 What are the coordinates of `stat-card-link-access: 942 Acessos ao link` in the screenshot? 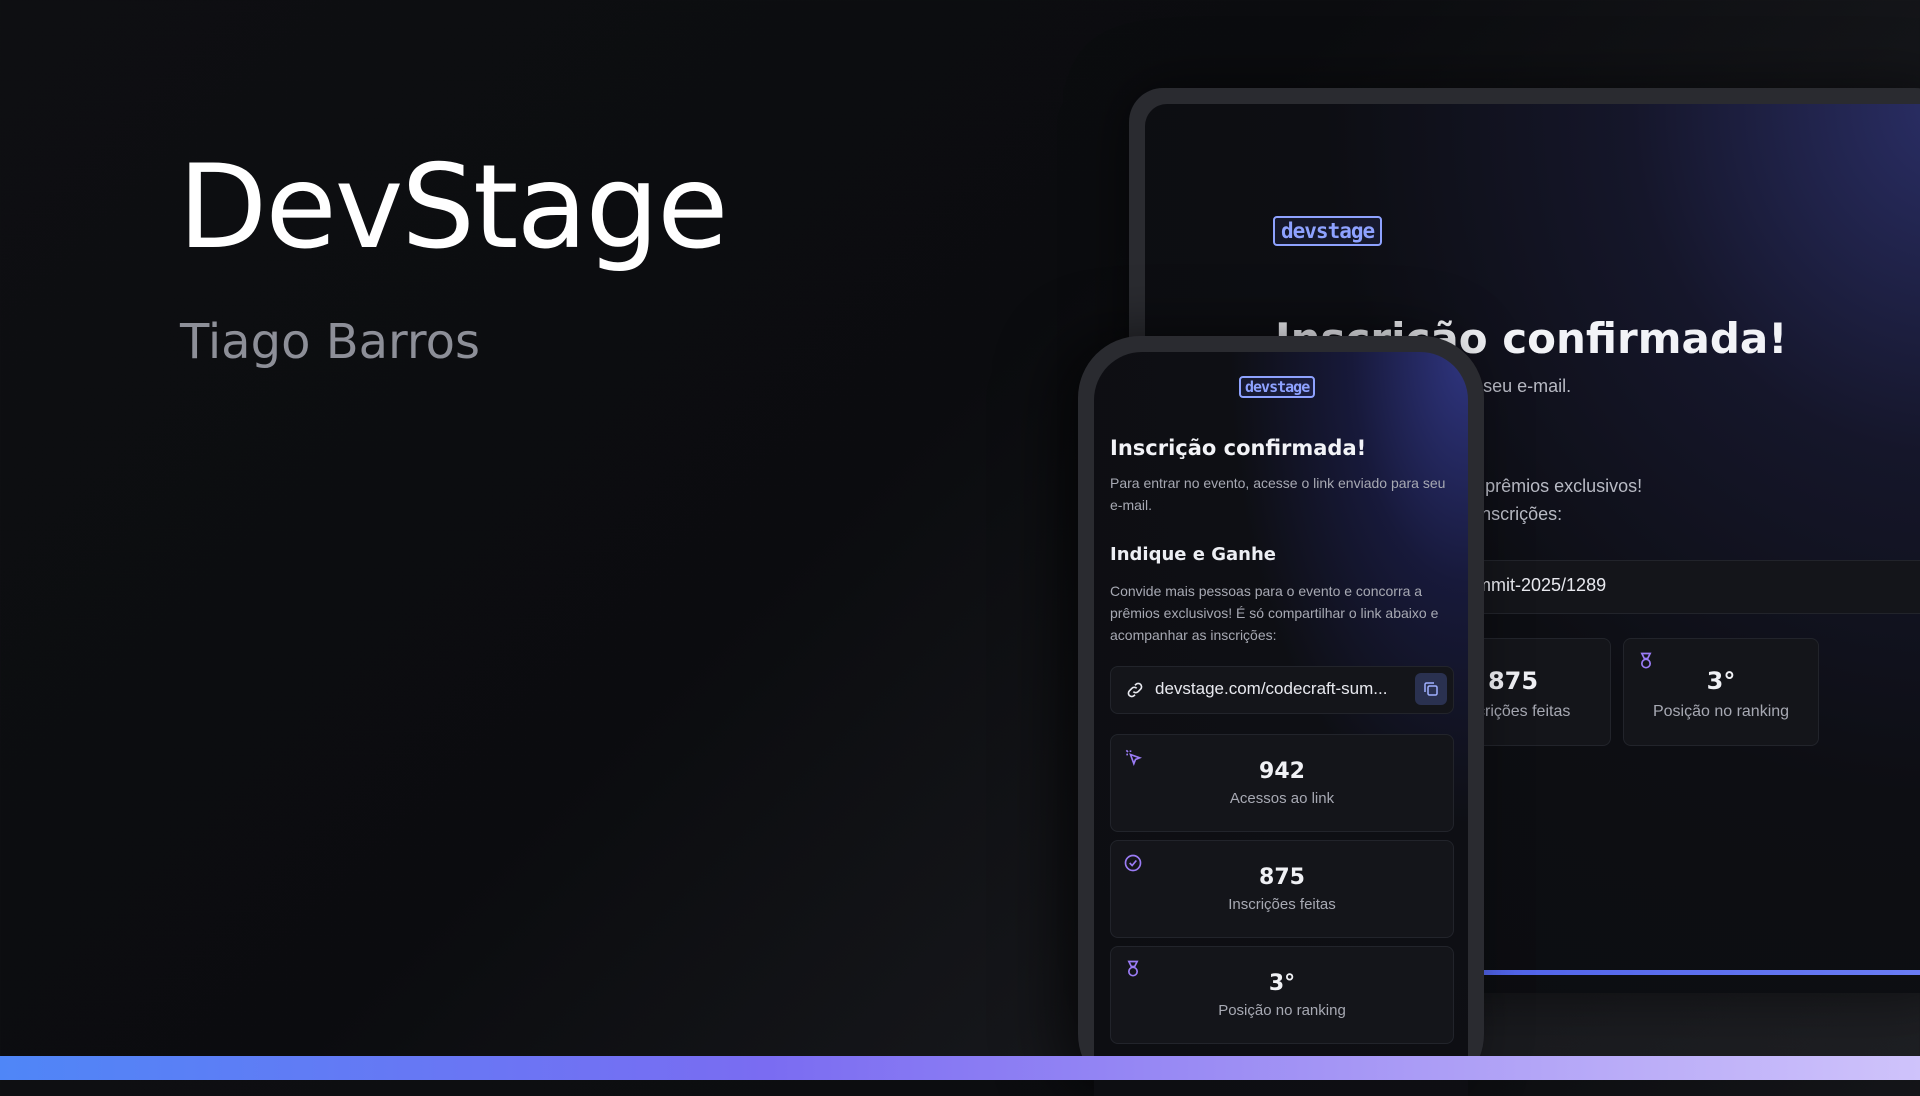 It's located at (1282, 783).